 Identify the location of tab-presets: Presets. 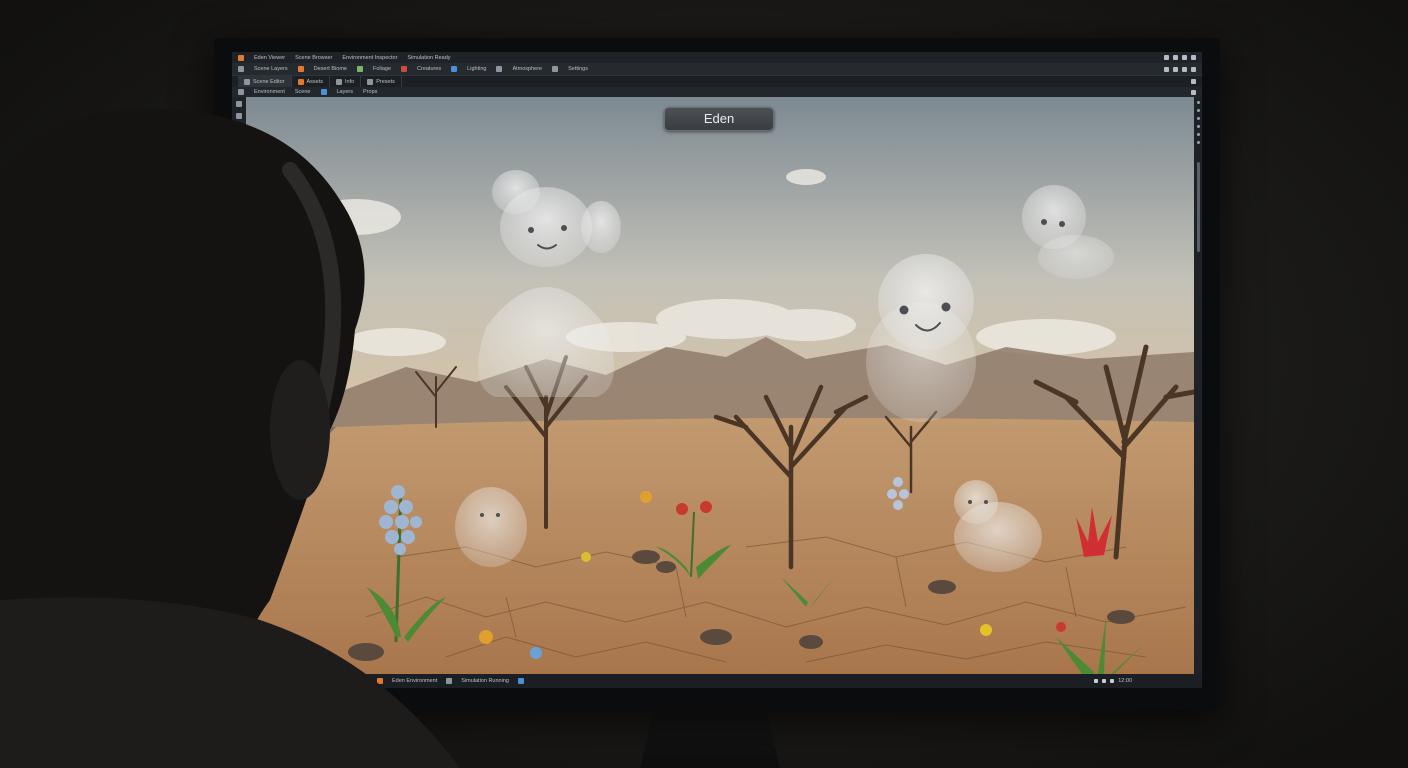
(381, 81).